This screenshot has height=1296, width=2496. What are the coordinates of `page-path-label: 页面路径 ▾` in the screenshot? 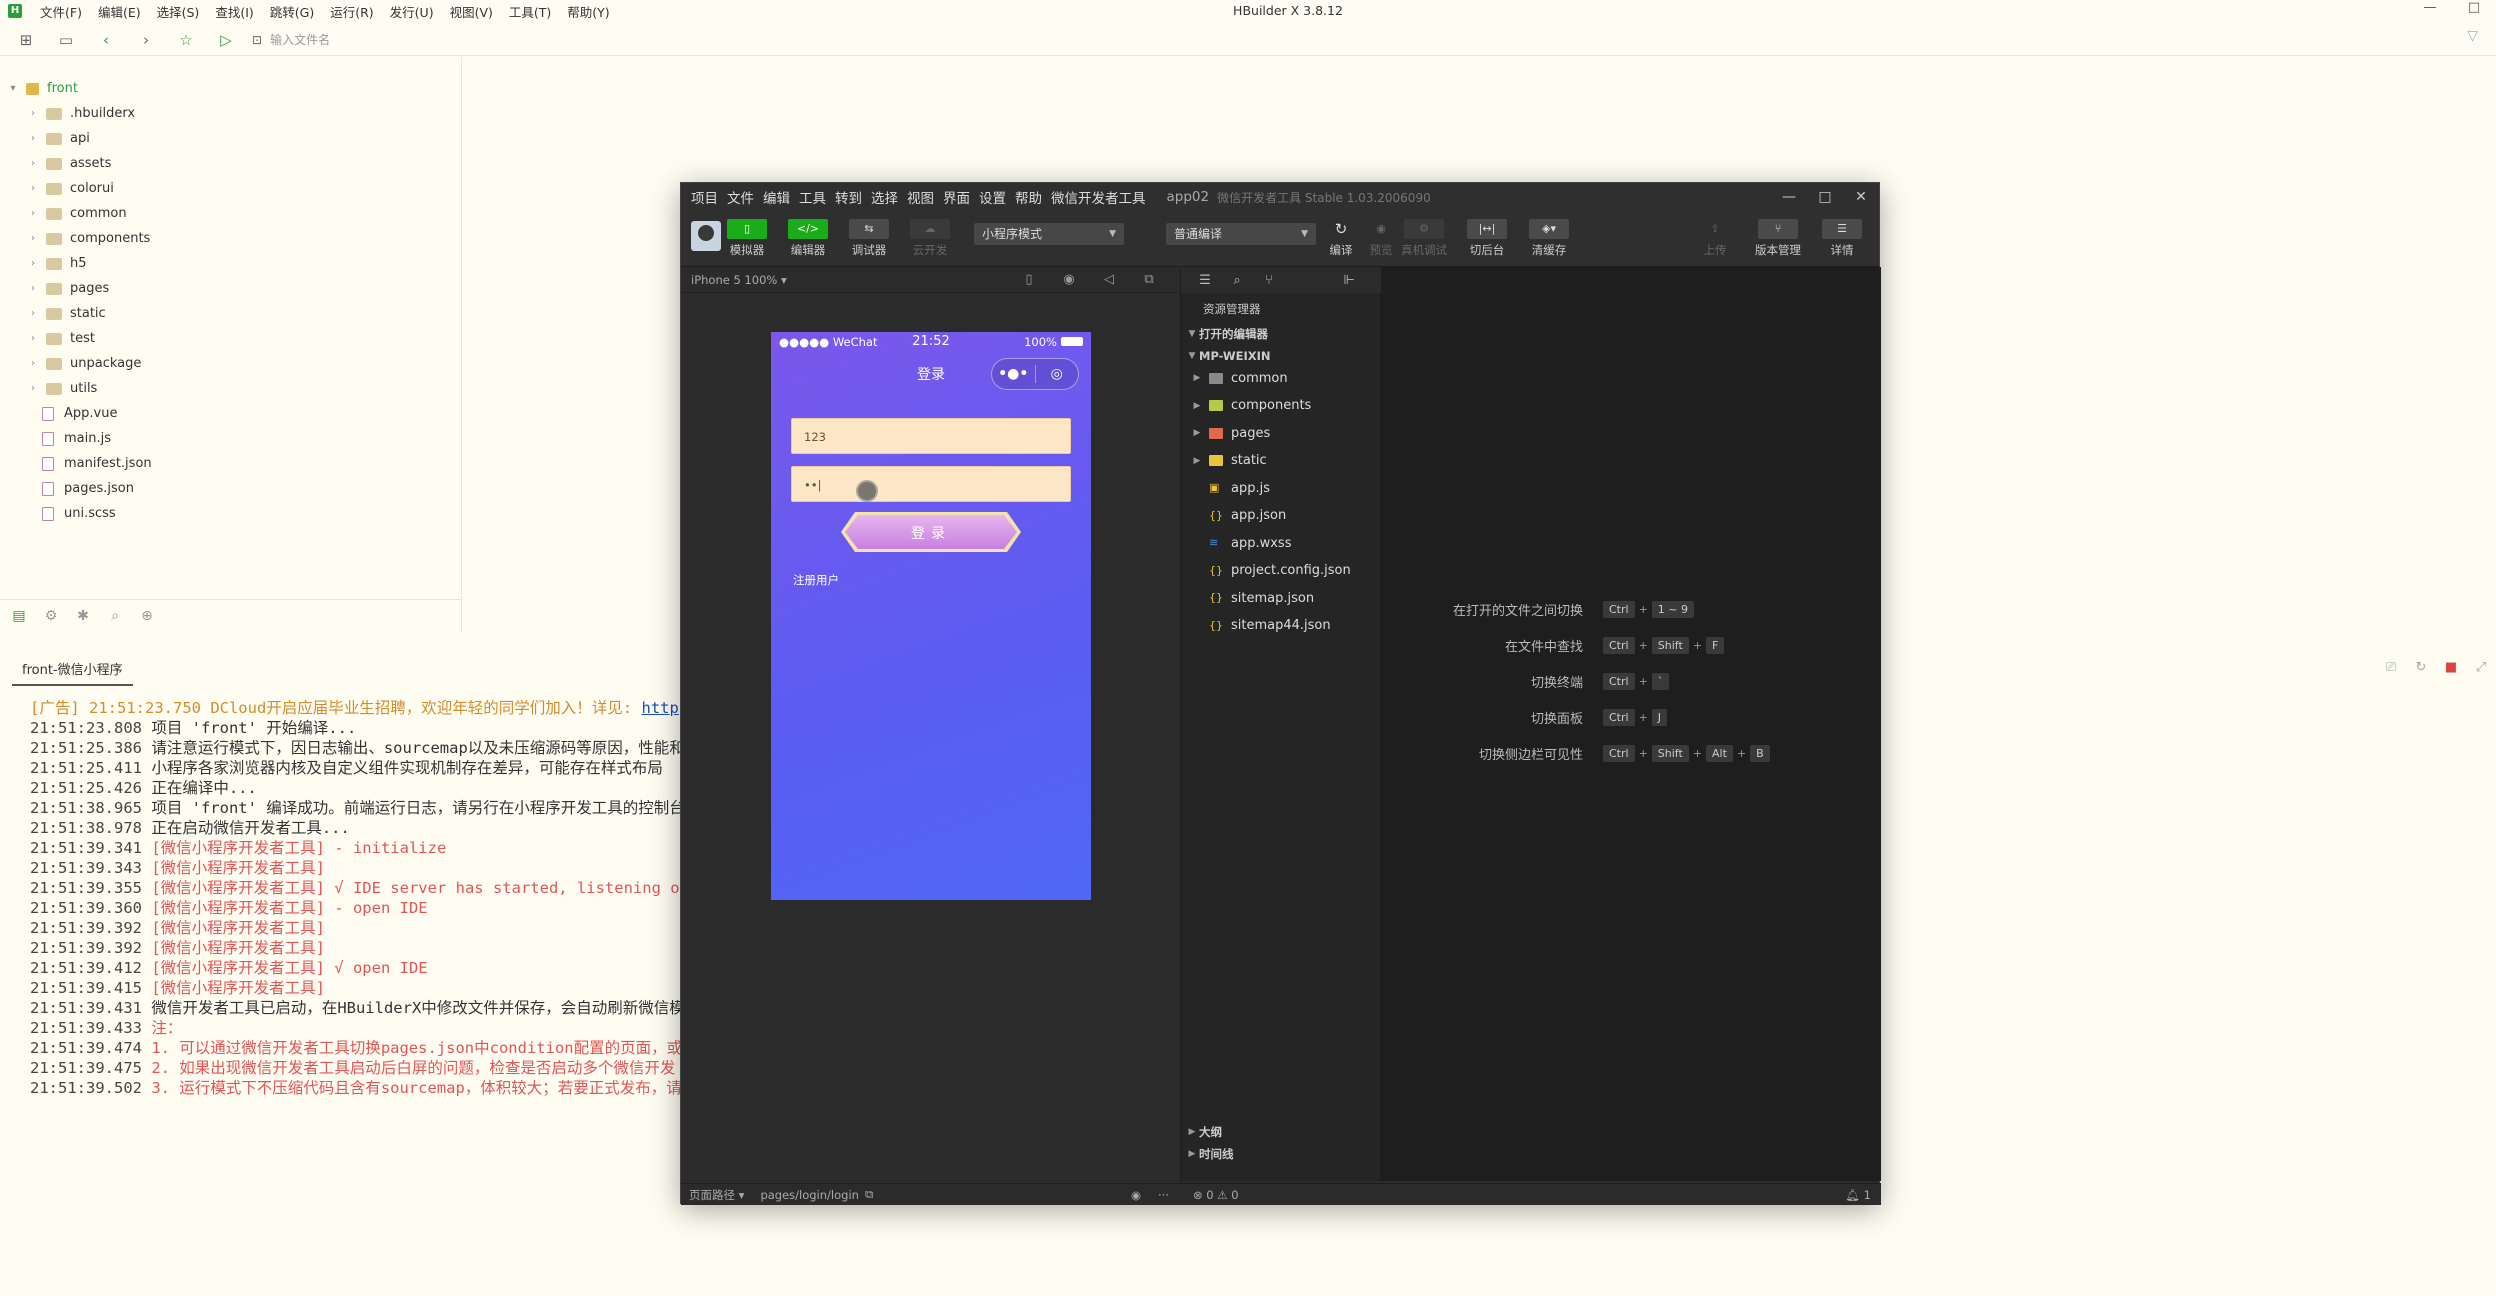 It's located at (716, 1195).